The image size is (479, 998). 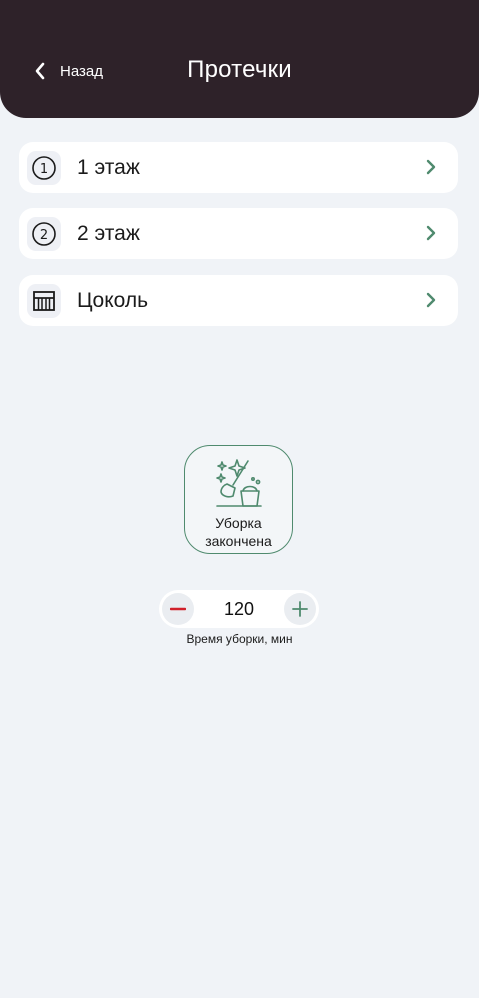 What do you see at coordinates (239, 69) in the screenshot?
I see `page-title: Протечки` at bounding box center [239, 69].